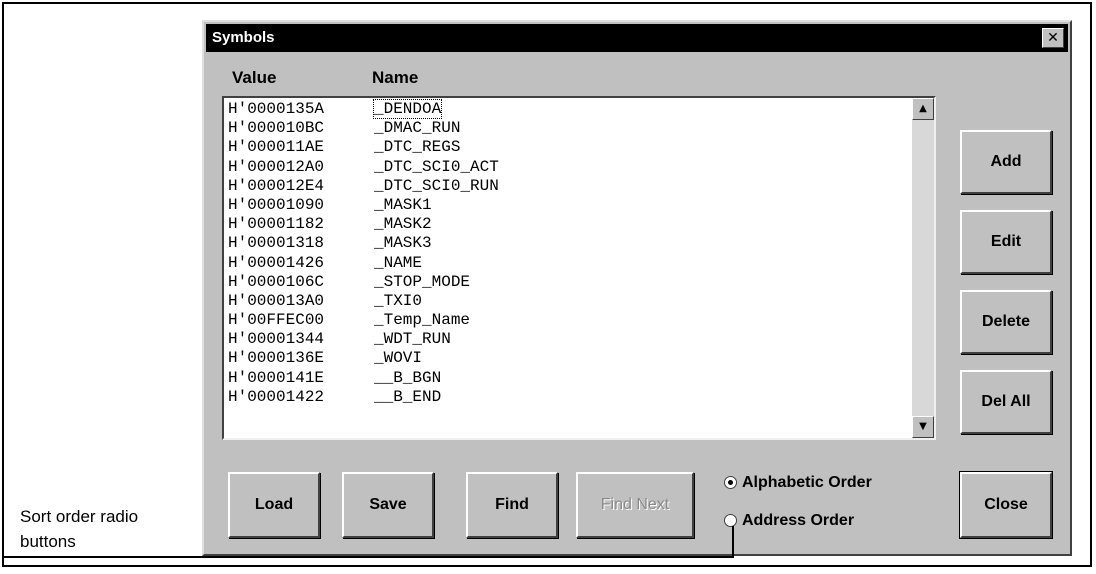 The height and width of the screenshot is (574, 1096). Describe the element at coordinates (276, 339) in the screenshot. I see `symbol-value: H'00001344` at that location.